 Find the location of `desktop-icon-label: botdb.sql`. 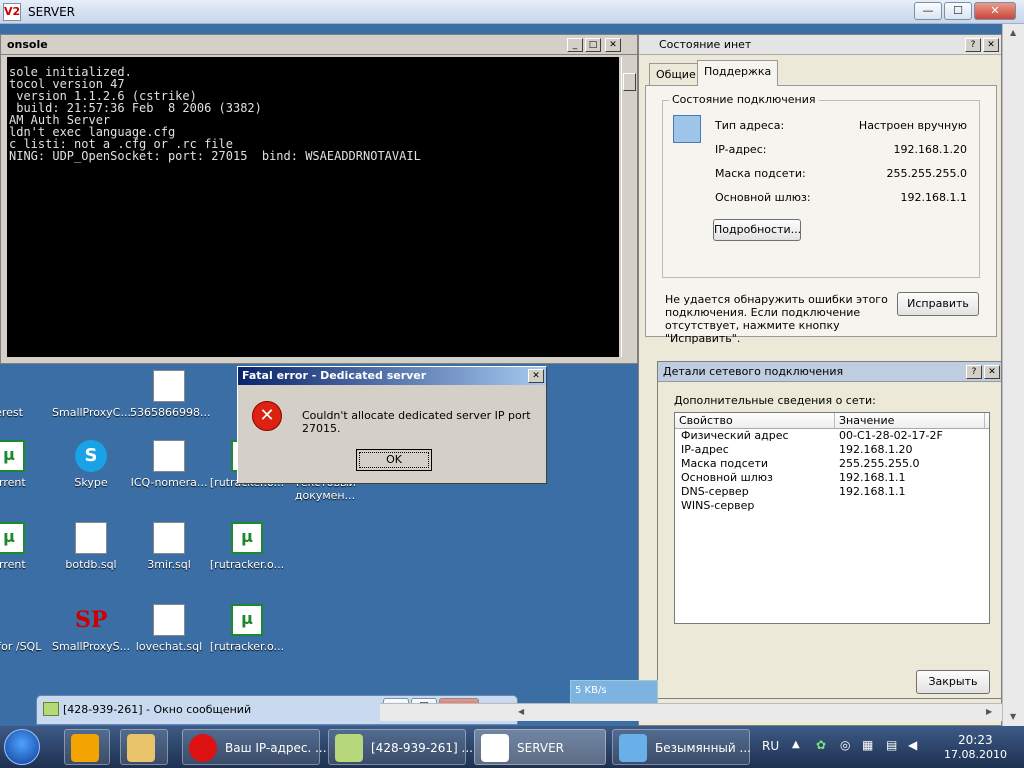

desktop-icon-label: botdb.sql is located at coordinates (91, 564).